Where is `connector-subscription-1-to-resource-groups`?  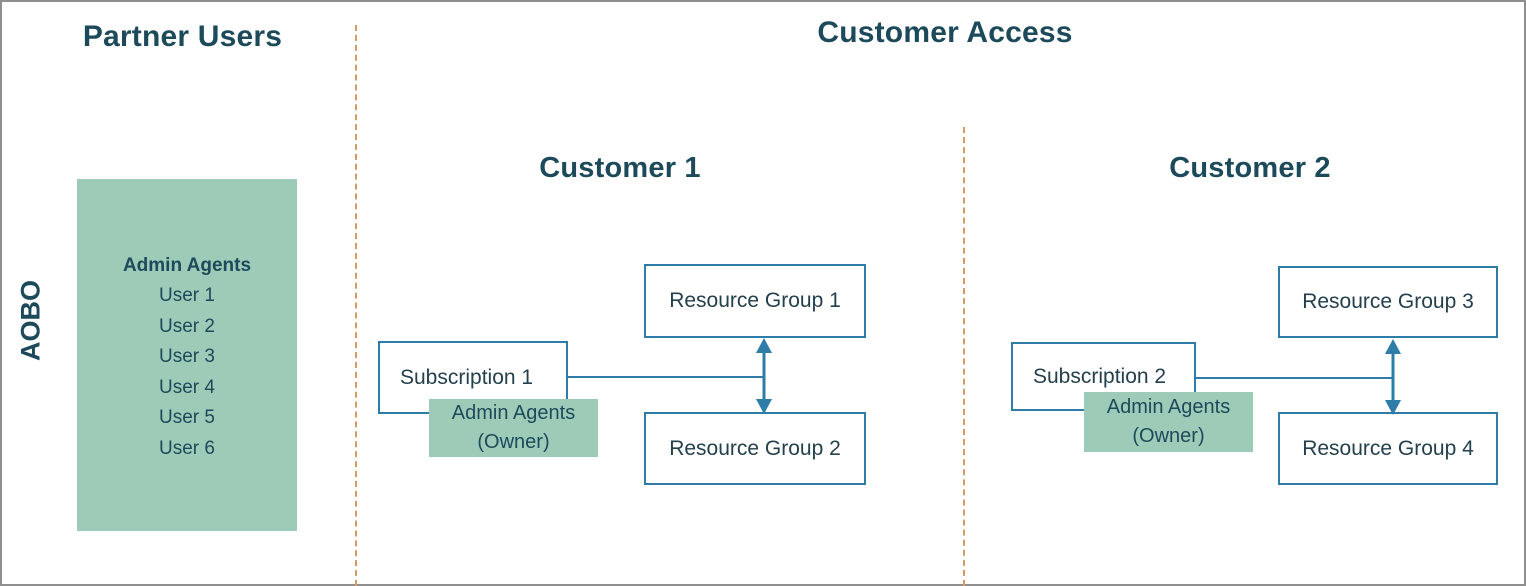 connector-subscription-1-to-resource-groups is located at coordinates (665, 377).